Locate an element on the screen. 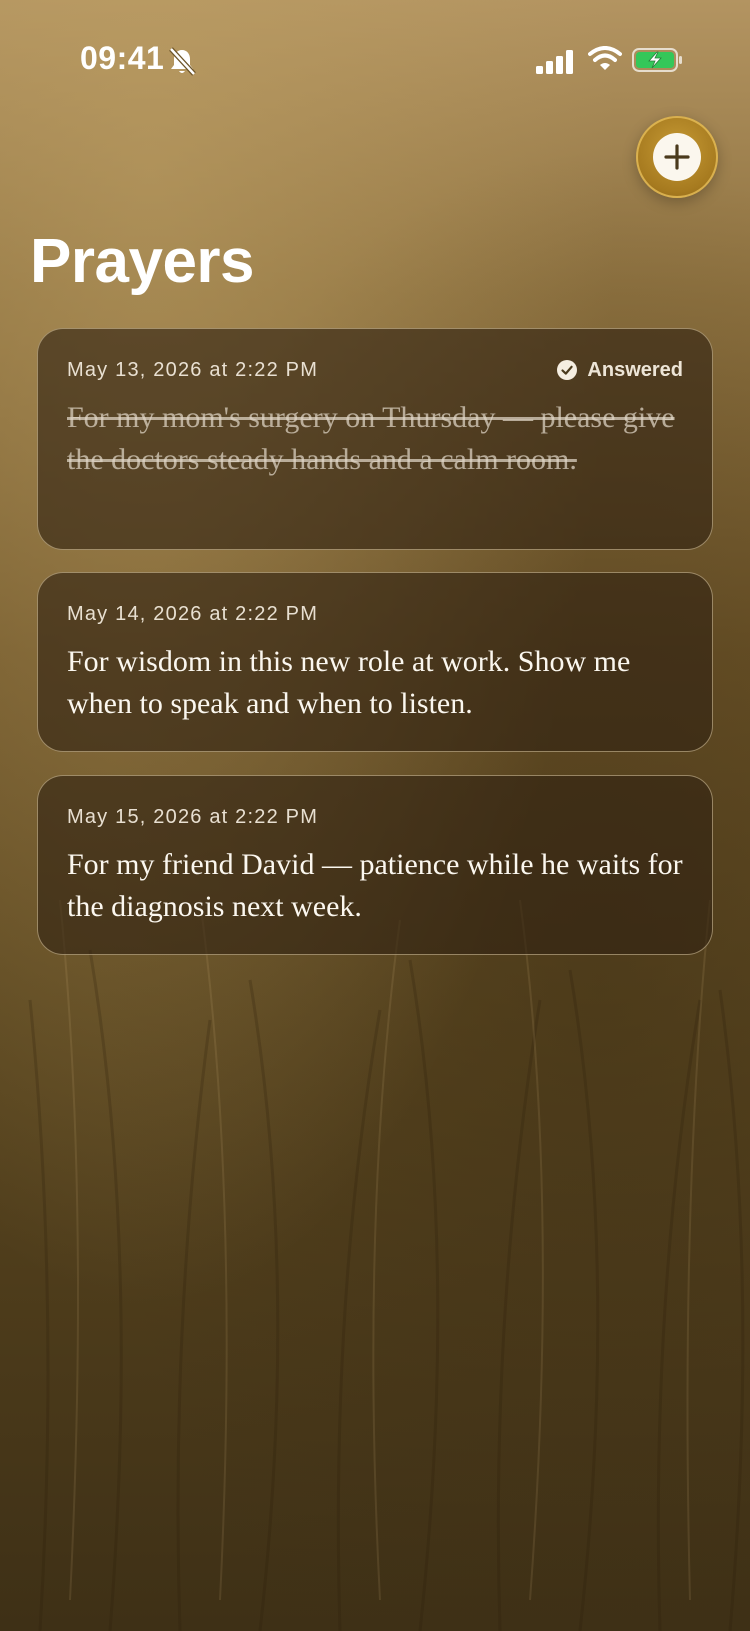  answered-badge: Answered is located at coordinates (619, 370).